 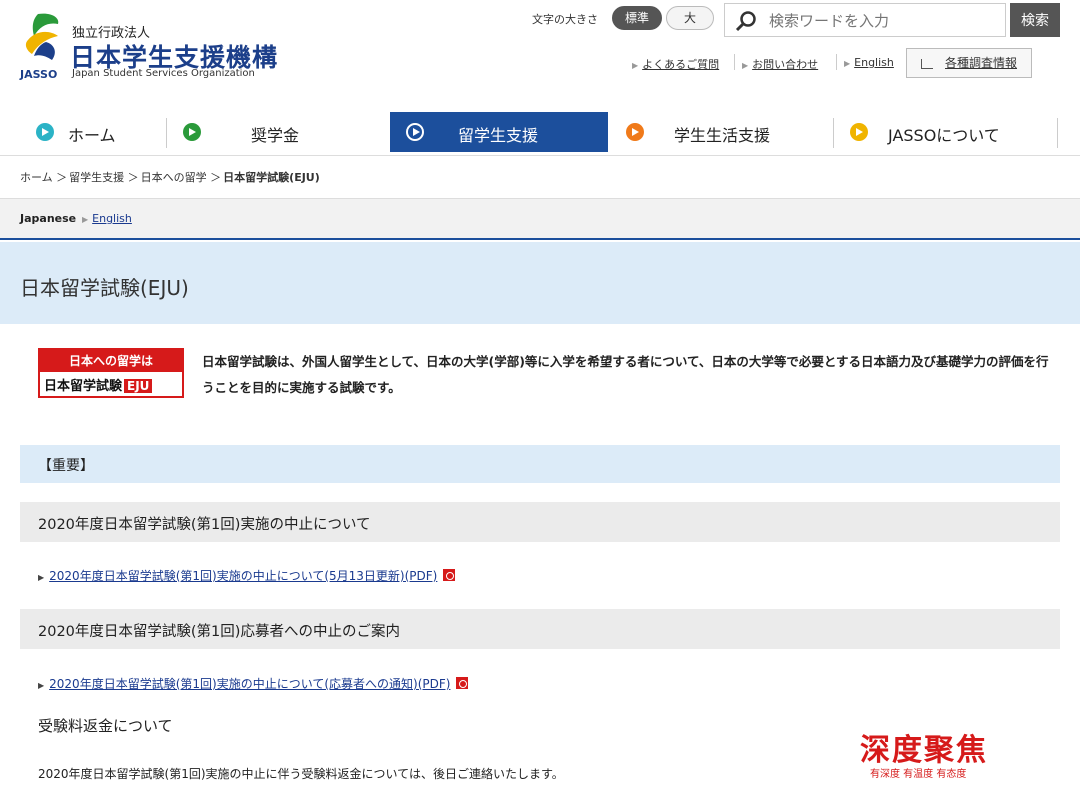 What do you see at coordinates (637, 18) in the screenshot?
I see `font-size-standard-button: 標準` at bounding box center [637, 18].